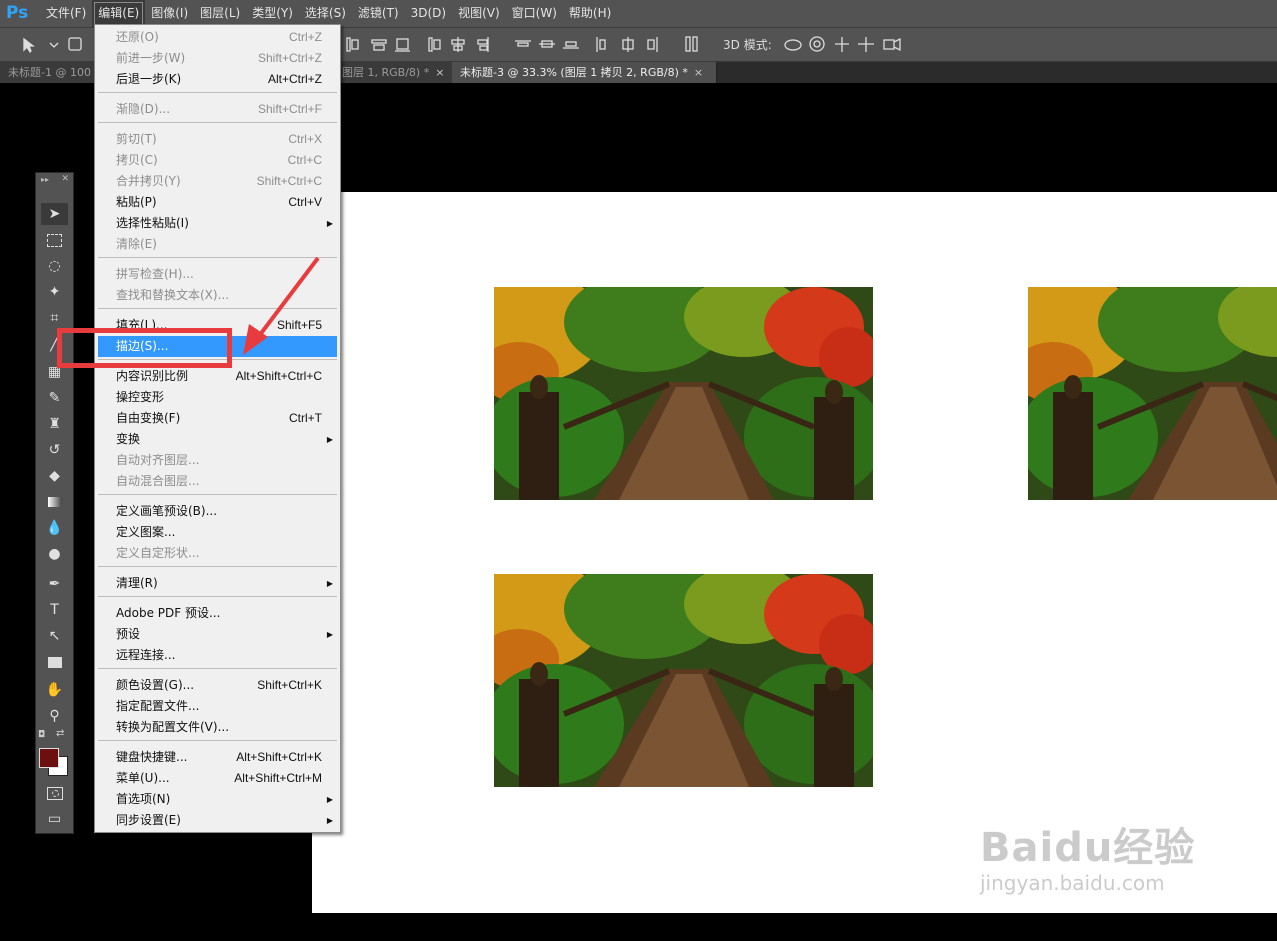 The height and width of the screenshot is (941, 1277). What do you see at coordinates (217, 376) in the screenshot?
I see `menu-item: 内容识别比例 Alt+Shift+Ctrl+C` at bounding box center [217, 376].